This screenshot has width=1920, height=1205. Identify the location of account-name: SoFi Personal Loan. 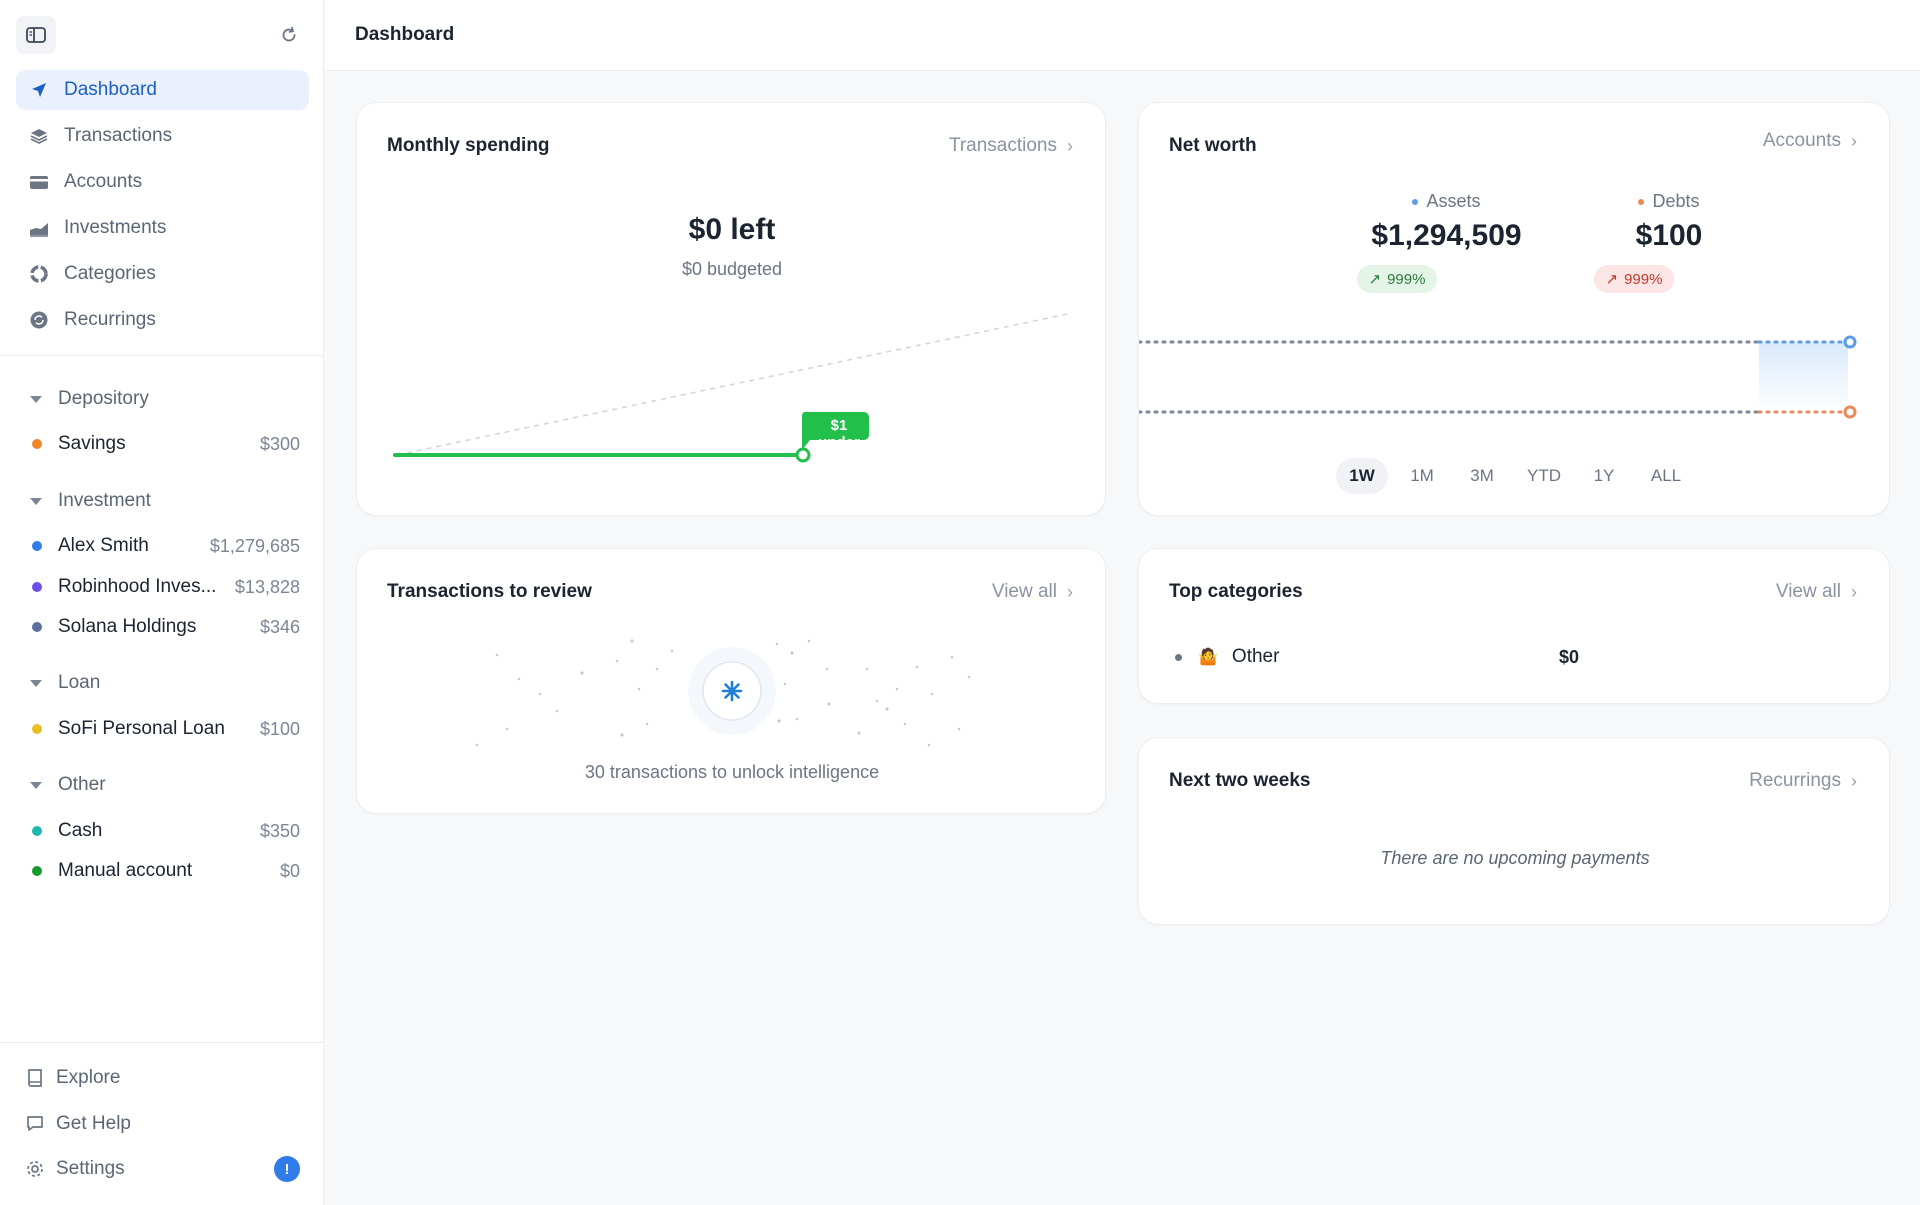
(141, 728).